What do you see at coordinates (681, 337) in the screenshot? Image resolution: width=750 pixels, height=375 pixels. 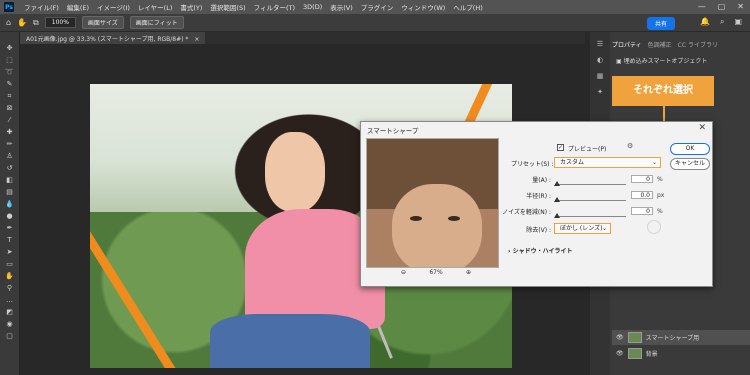 I see `layer-row: 👁 スマートシャープ用` at bounding box center [681, 337].